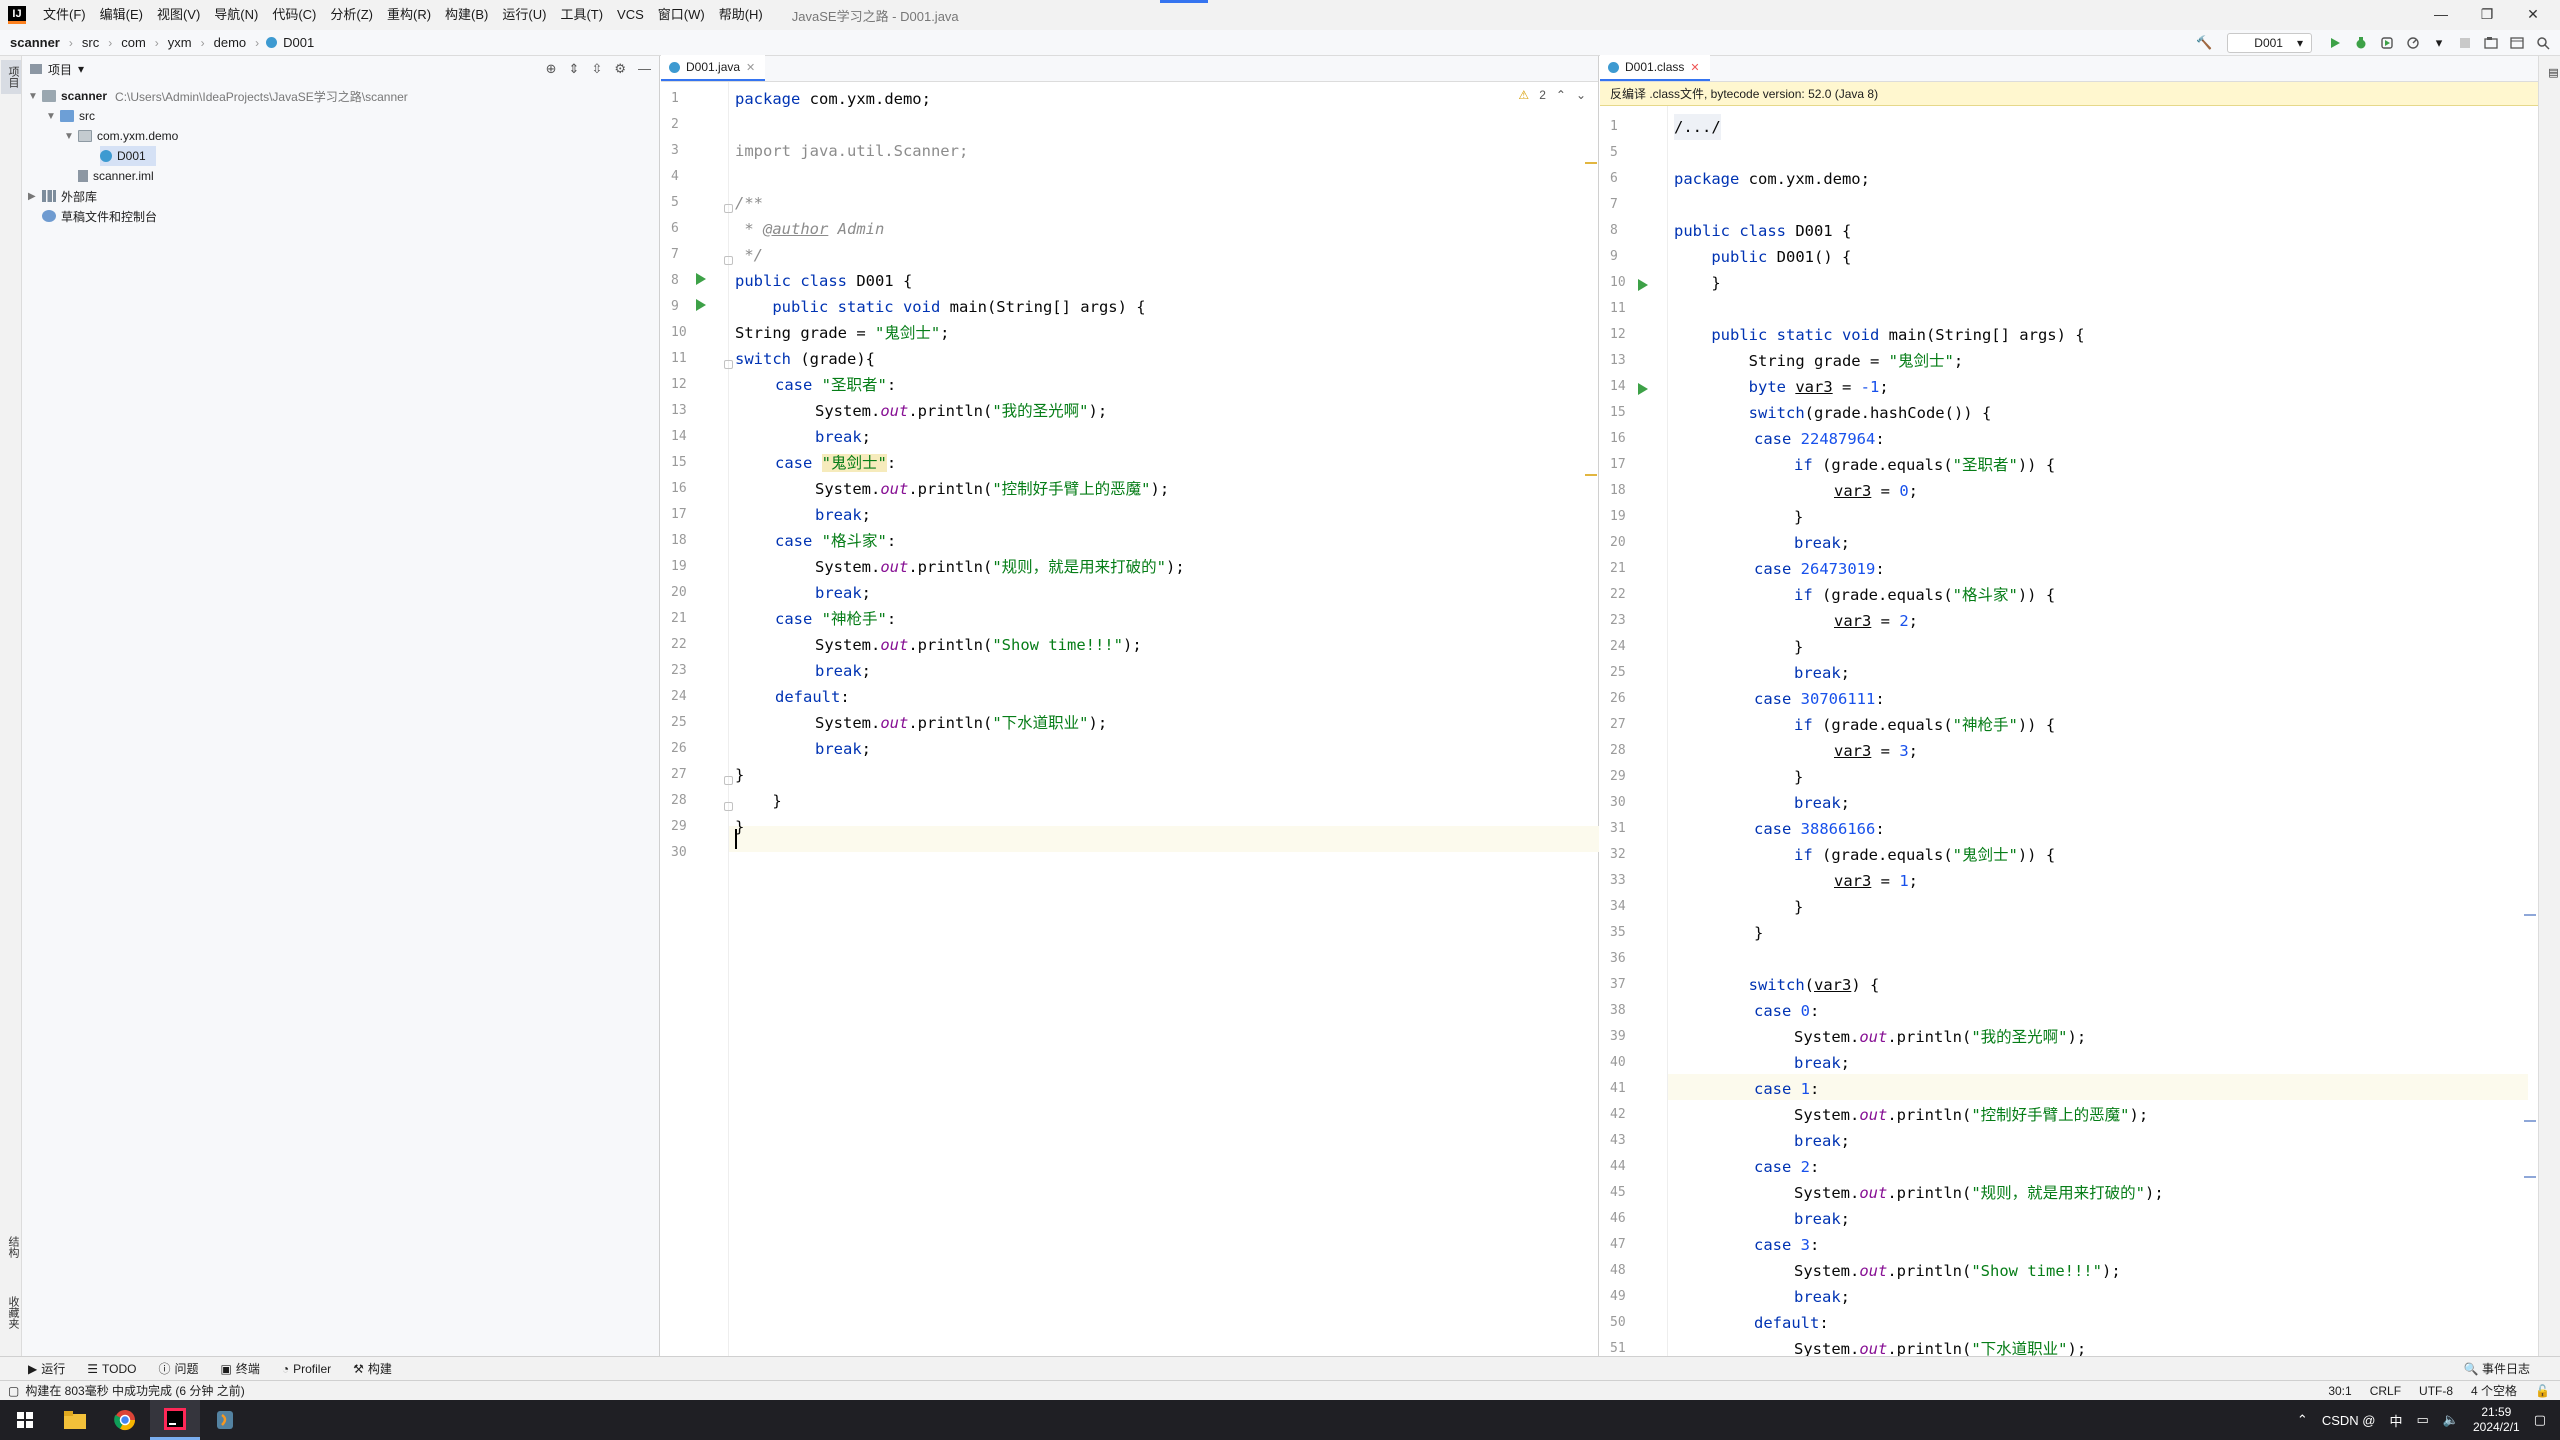 This screenshot has width=2560, height=1440. Describe the element at coordinates (1561, 95) in the screenshot. I see `chevron-up-icon: ⌃` at that location.